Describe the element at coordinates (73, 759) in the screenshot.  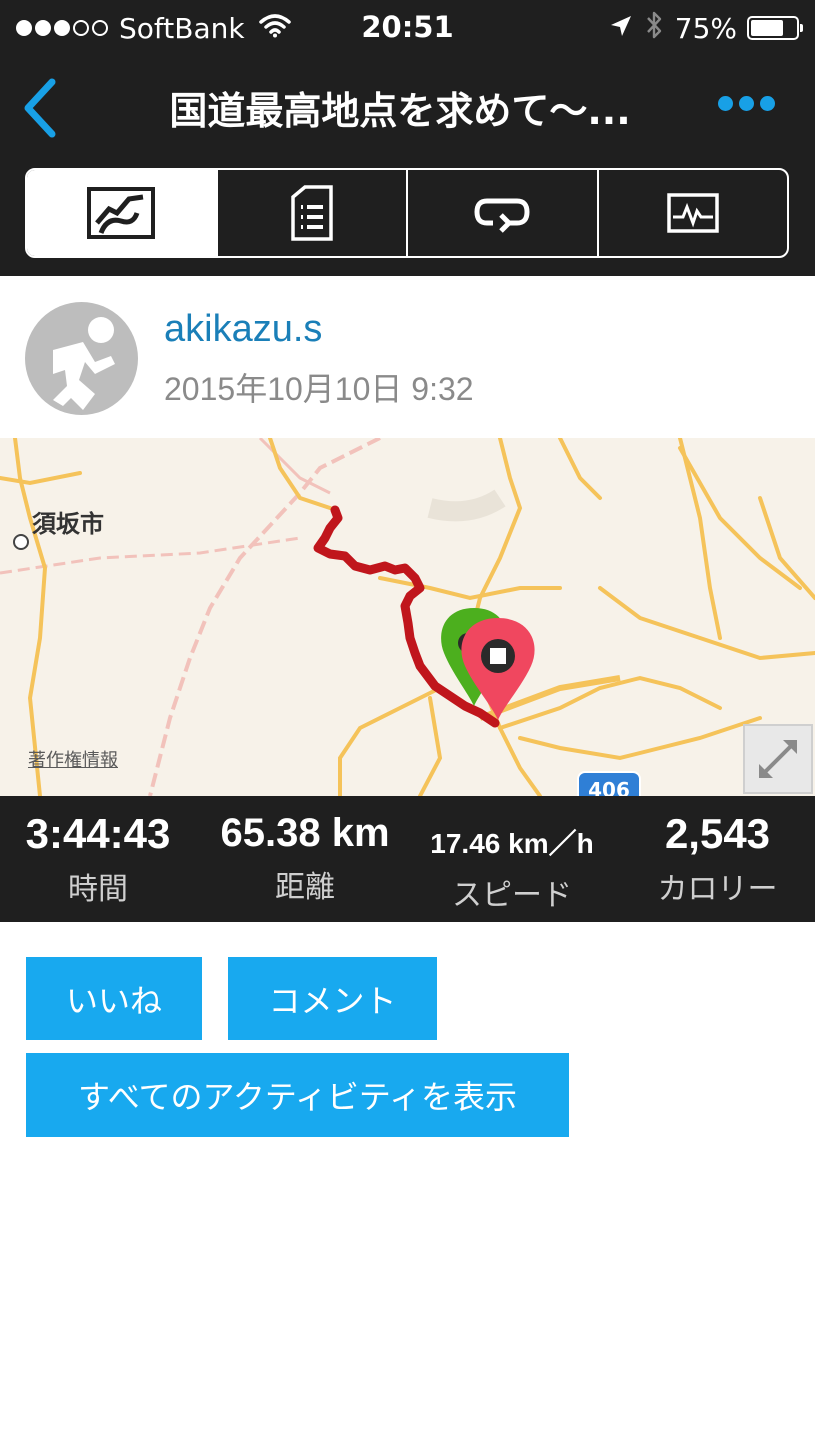
I see `map-credit-link: 著作権情報` at that location.